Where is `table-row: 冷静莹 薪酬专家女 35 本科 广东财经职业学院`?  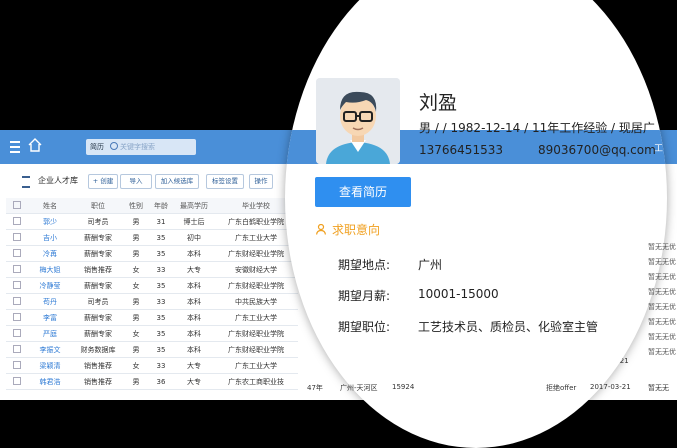 table-row: 冷静莹 薪酬专家女 35 本科 广东财经职业学院 is located at coordinates (152, 285).